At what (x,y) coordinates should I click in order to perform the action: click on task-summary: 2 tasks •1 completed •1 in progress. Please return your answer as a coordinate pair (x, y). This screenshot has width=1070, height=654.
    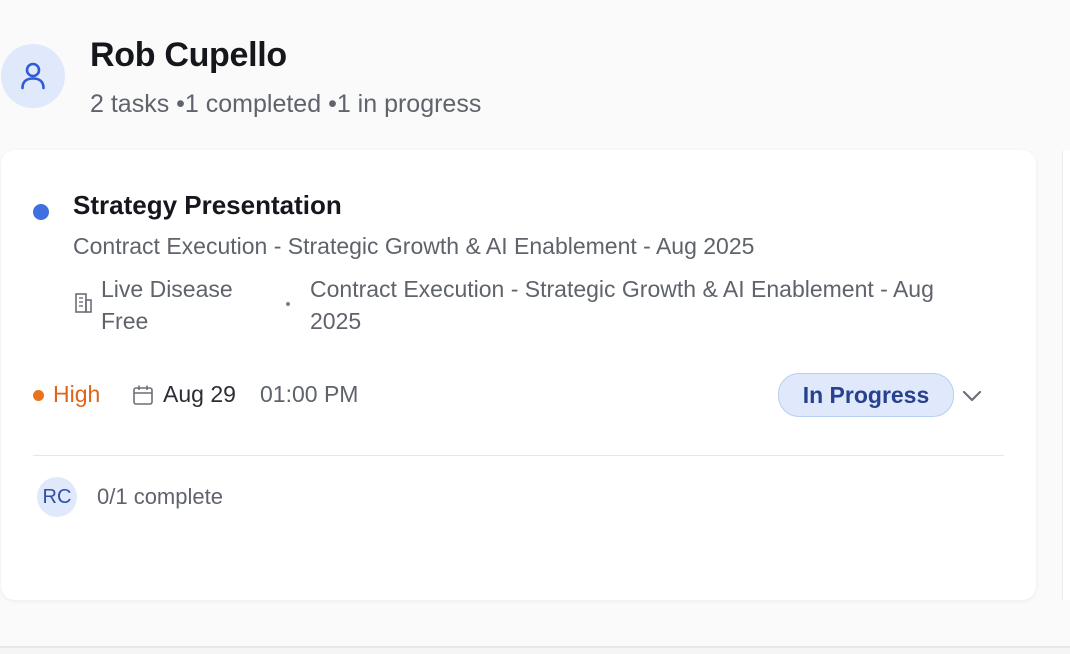
    Looking at the image, I should click on (285, 104).